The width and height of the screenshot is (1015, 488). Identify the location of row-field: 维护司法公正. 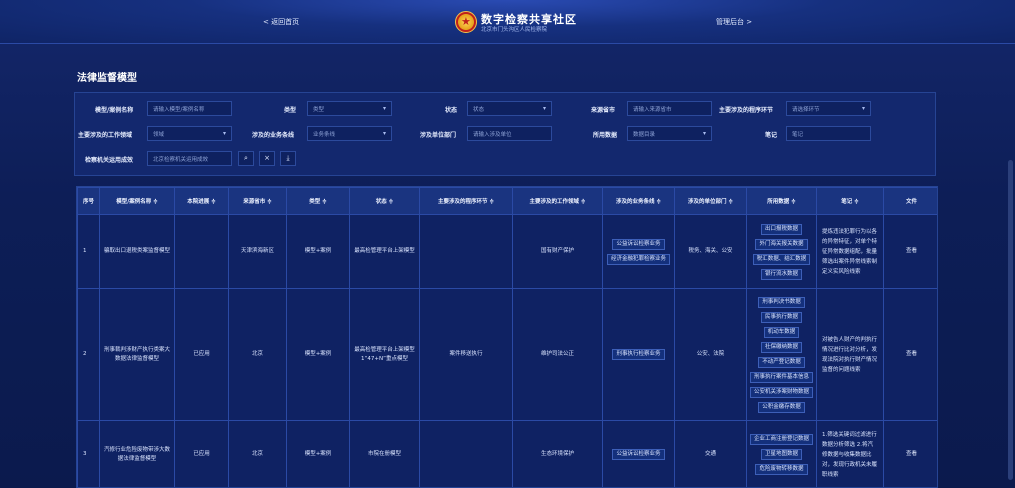
(557, 354).